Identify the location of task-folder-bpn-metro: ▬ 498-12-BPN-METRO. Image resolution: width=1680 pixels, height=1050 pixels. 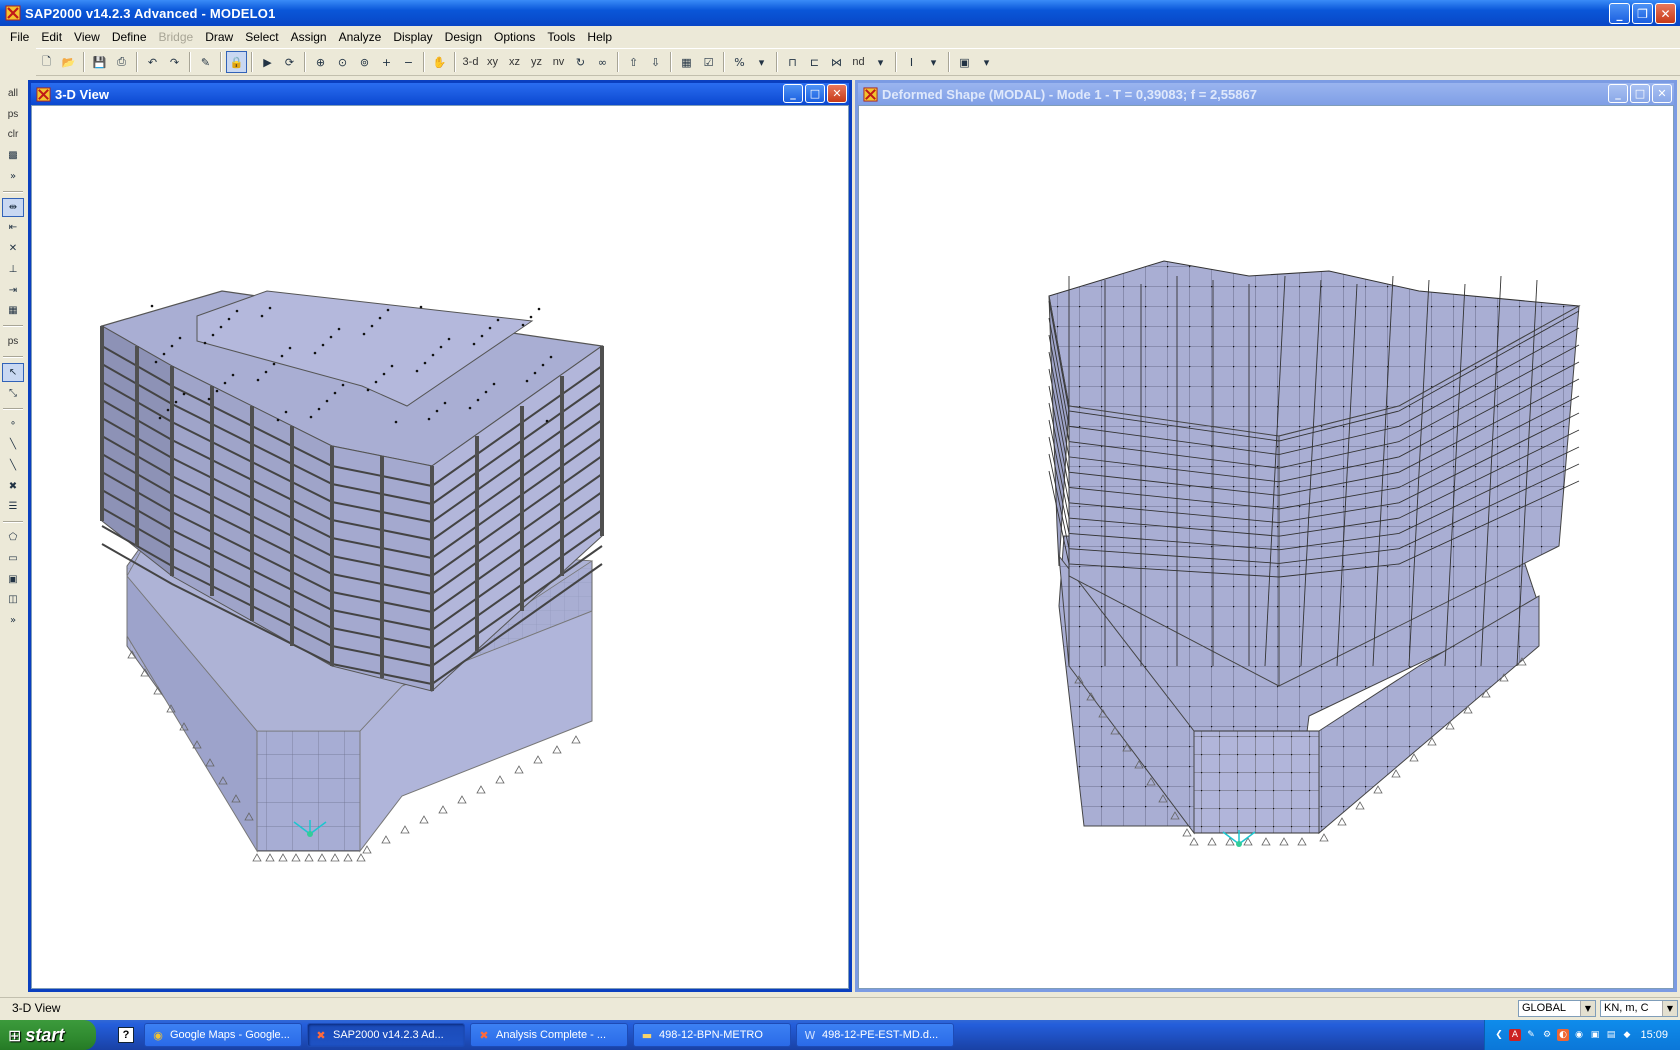
(712, 1035).